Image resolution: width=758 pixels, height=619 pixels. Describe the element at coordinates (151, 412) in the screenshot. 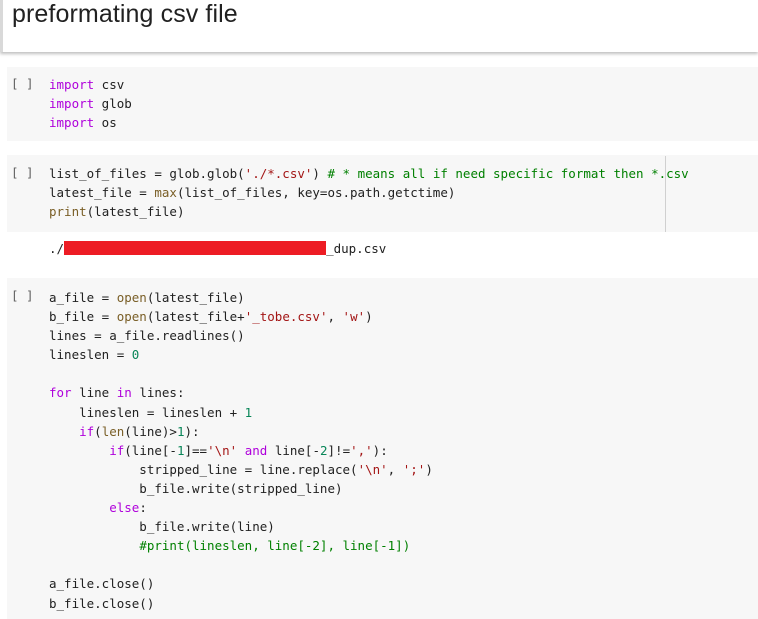

I see `code-line: lineslen = lineslen + 1` at that location.